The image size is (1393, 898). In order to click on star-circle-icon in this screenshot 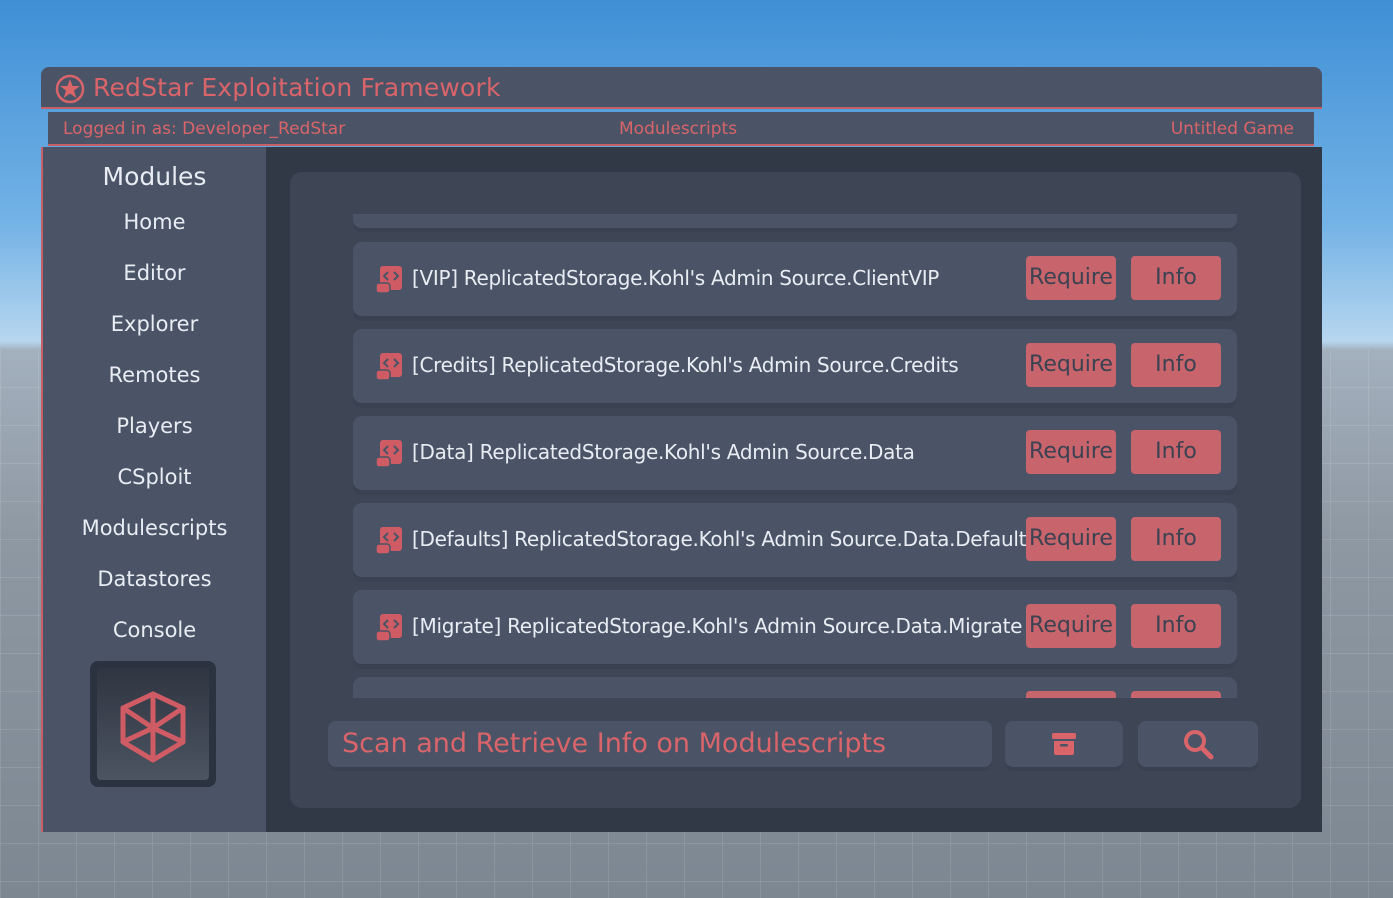, I will do `click(70, 89)`.